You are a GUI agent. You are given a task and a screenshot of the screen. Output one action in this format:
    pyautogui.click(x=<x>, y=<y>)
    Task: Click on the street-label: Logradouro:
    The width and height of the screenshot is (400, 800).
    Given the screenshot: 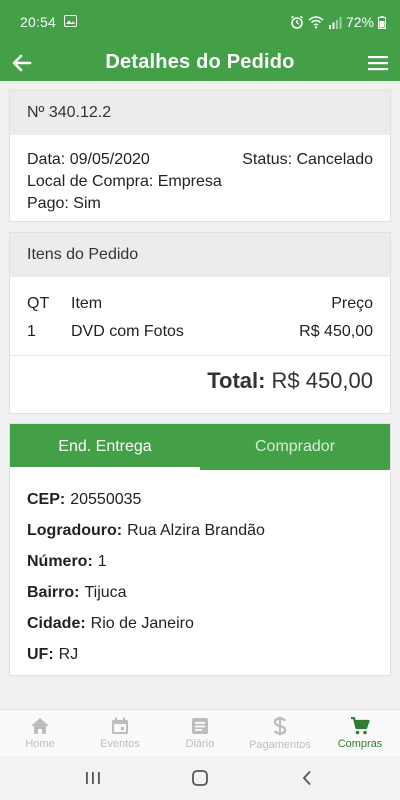 What is the action you would take?
    pyautogui.click(x=75, y=530)
    